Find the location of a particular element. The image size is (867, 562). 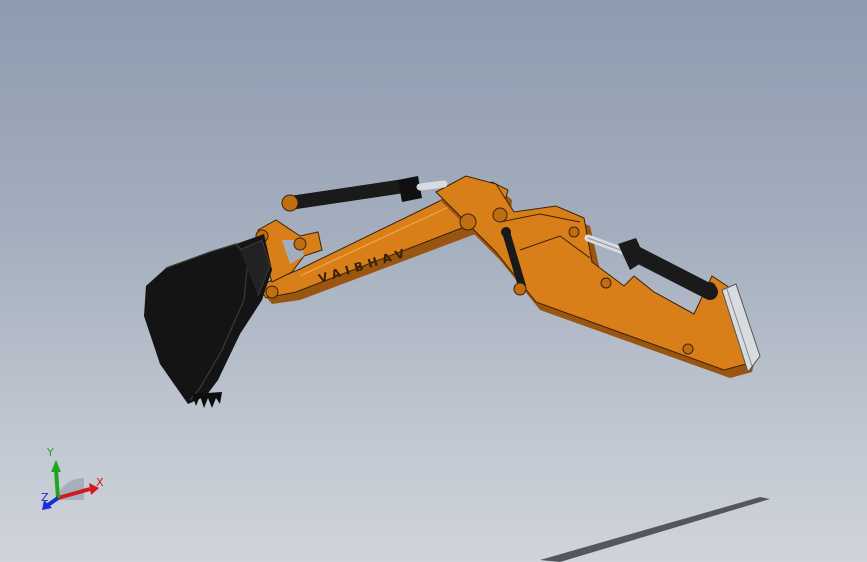

coordinate-triad: X Y Z is located at coordinates (72, 478).